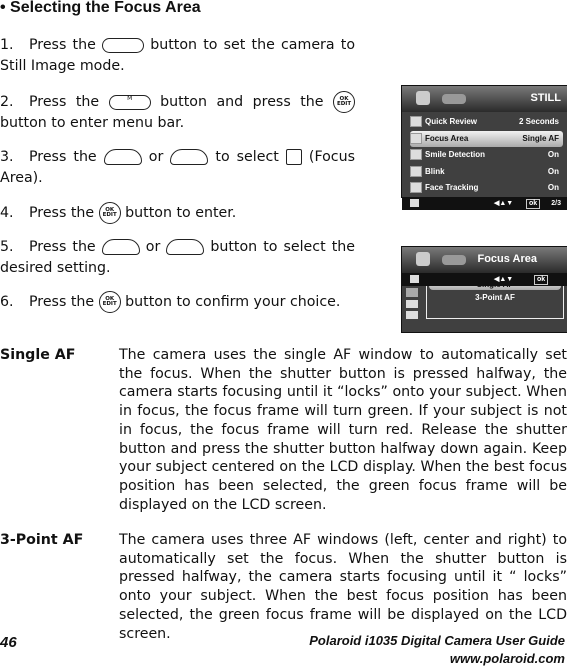  I want to click on quick-review-icon, so click(416, 122).